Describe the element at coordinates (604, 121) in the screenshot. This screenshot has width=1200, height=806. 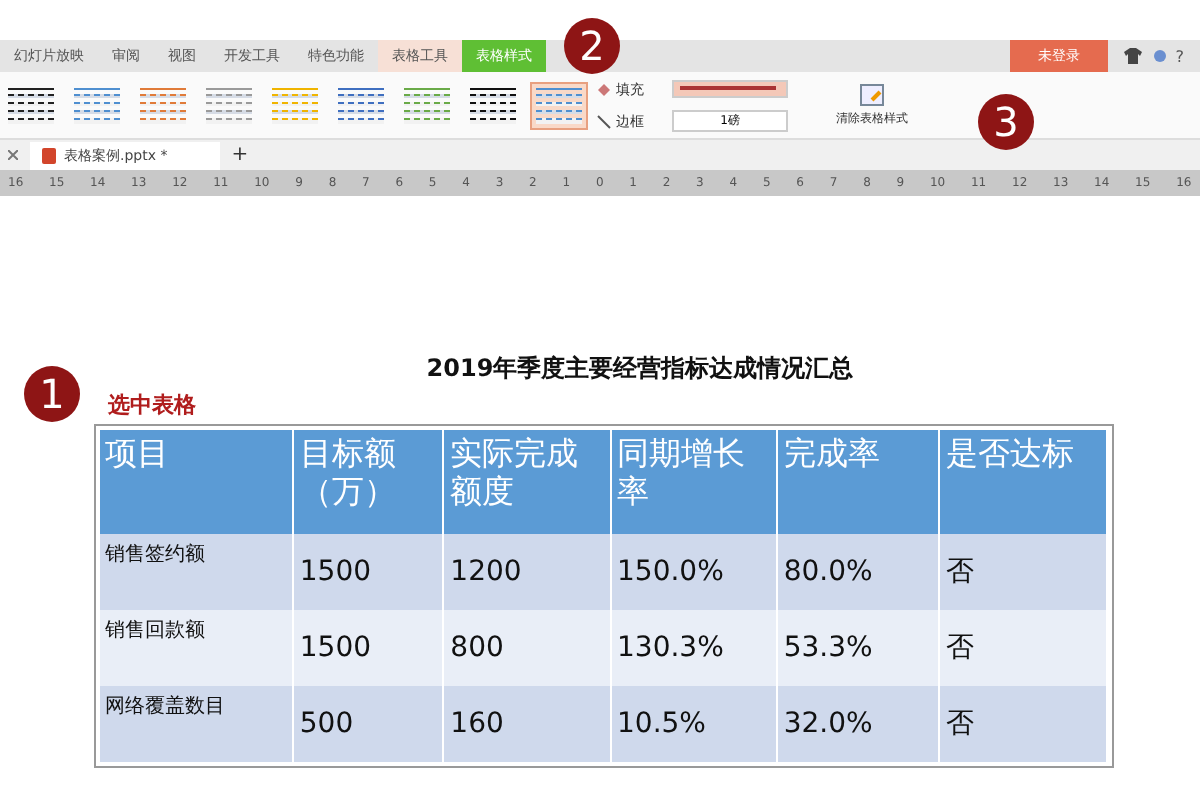
I see `border-icon` at that location.